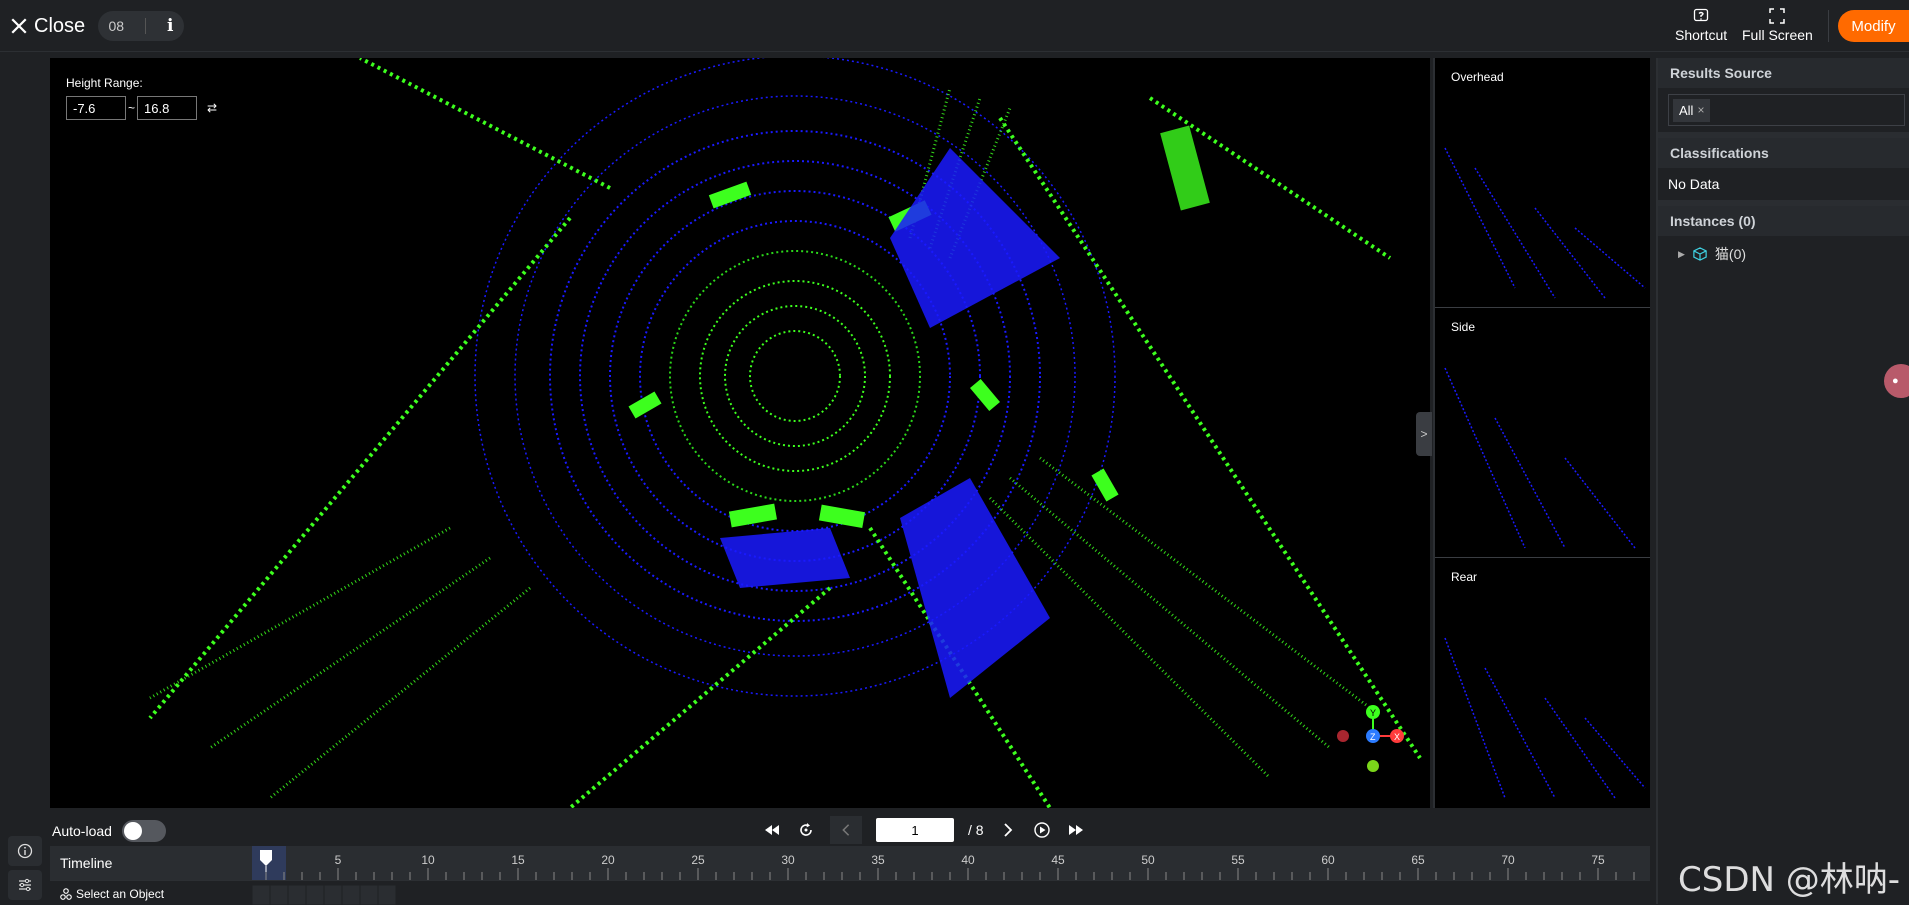 Image resolution: width=1909 pixels, height=905 pixels. What do you see at coordinates (1701, 15) in the screenshot?
I see `shortcut-icon` at bounding box center [1701, 15].